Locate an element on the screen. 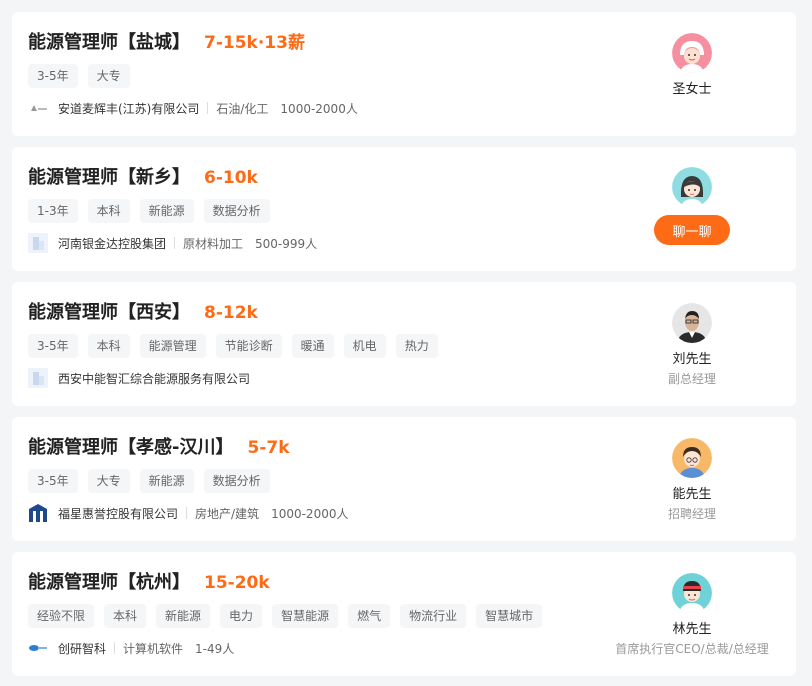  recruiter-info: 林先生 首席执行官CEO/总裁/总经理 is located at coordinates (692, 615).